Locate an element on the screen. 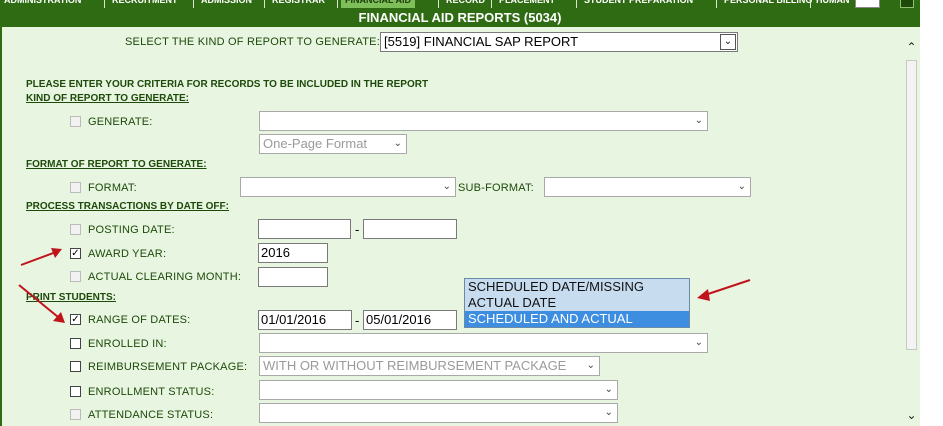 The image size is (943, 426). vertical-scrollbar: ⌃ ⌄ is located at coordinates (911, 232).